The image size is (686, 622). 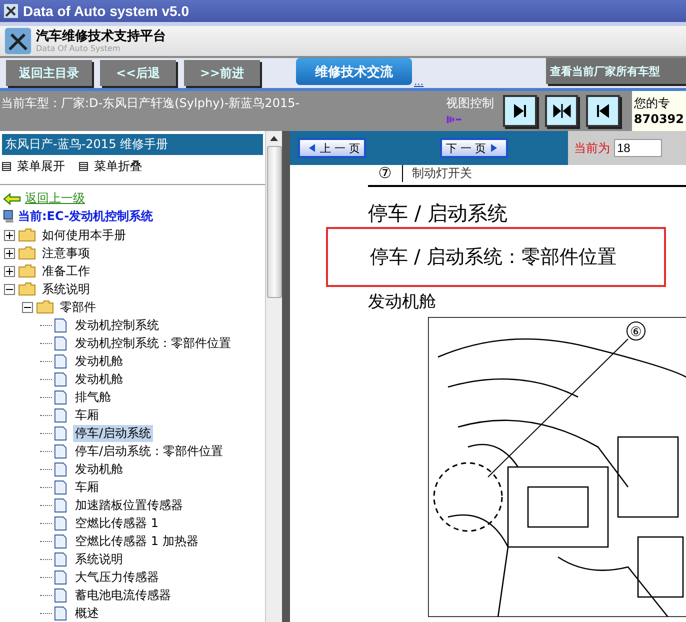 I want to click on tree-item: 空燃比传感器 1, so click(x=116, y=523).